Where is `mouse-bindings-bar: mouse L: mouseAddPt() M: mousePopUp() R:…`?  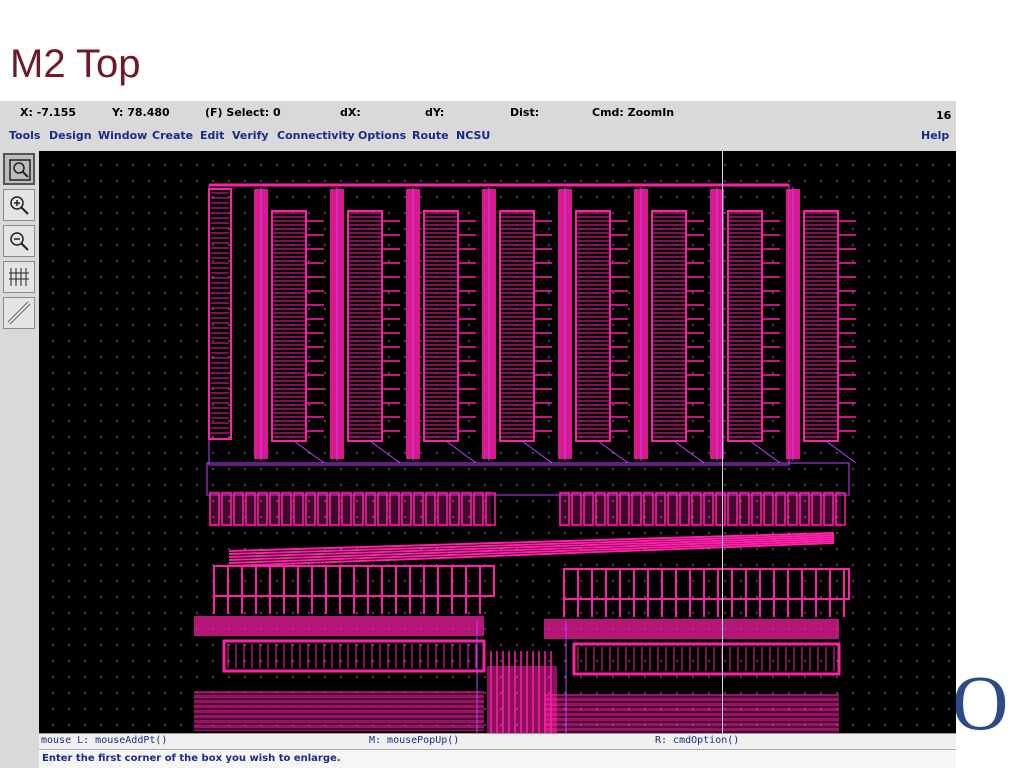 mouse-bindings-bar: mouse L: mouseAddPt() M: mousePopUp() R:… is located at coordinates (497, 741).